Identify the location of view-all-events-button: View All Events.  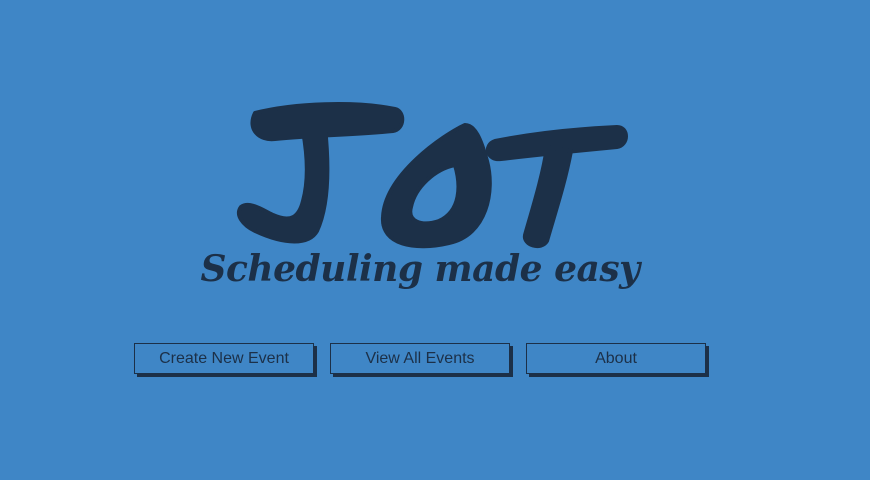
(420, 358).